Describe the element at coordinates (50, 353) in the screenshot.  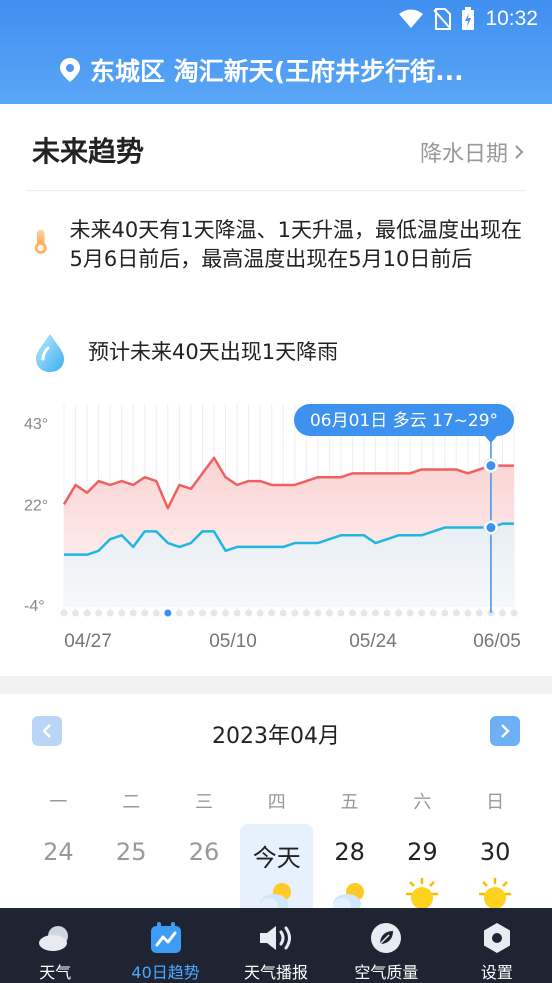
I see `raindrop-icon` at that location.